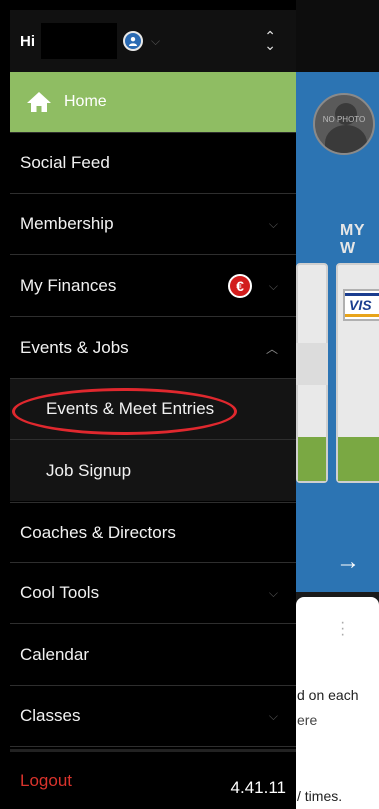 The height and width of the screenshot is (809, 379). Describe the element at coordinates (50, 715) in the screenshot. I see `sidebar-item-label: Classes` at that location.